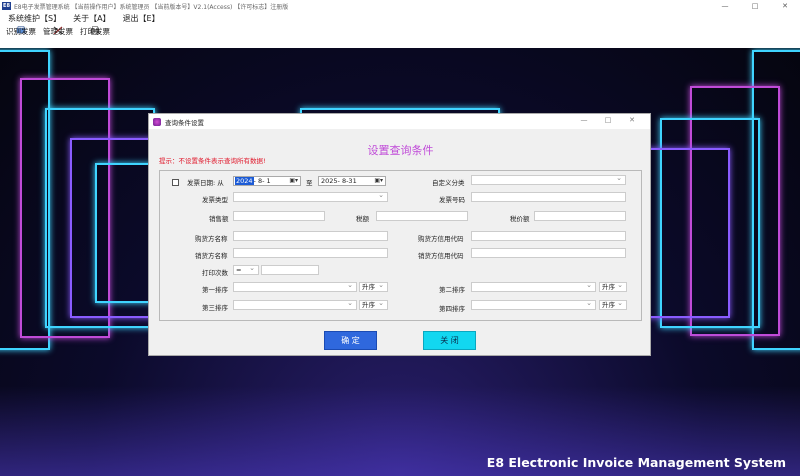 This screenshot has height=476, width=800. Describe the element at coordinates (422, 216) in the screenshot. I see `tax-amount-input` at that location.